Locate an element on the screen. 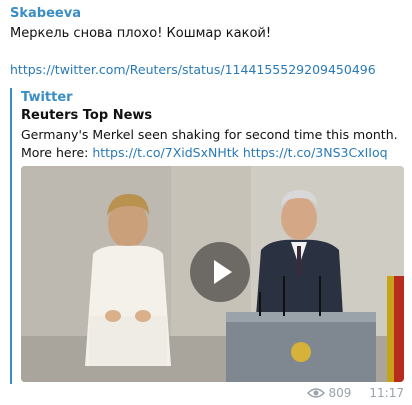 The image size is (412, 405). preview-site-name: Twitter is located at coordinates (47, 97).